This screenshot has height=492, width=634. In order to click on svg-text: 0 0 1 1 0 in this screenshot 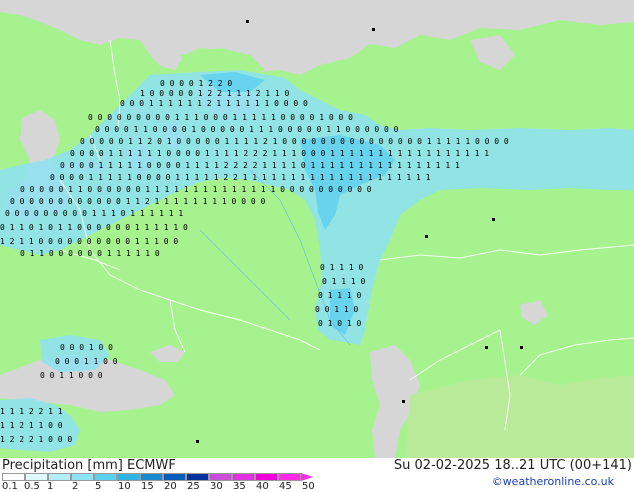, I will do `click(337, 309)`.